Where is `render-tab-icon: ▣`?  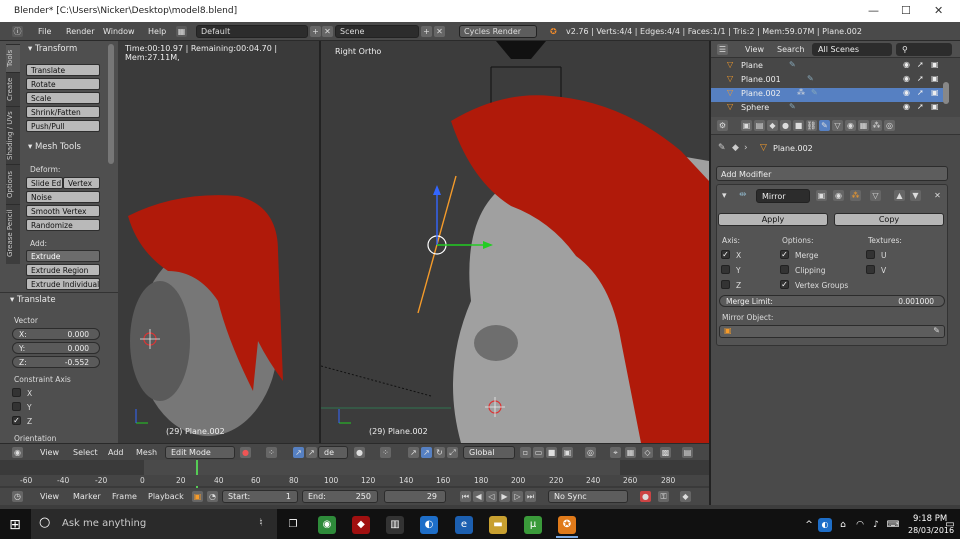 render-tab-icon: ▣ is located at coordinates (746, 125).